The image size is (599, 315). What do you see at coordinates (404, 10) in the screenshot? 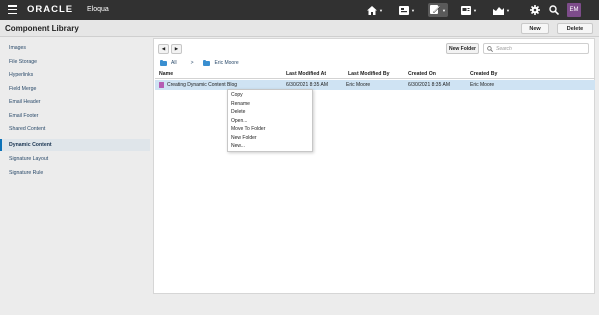
I see `assets-icon` at bounding box center [404, 10].